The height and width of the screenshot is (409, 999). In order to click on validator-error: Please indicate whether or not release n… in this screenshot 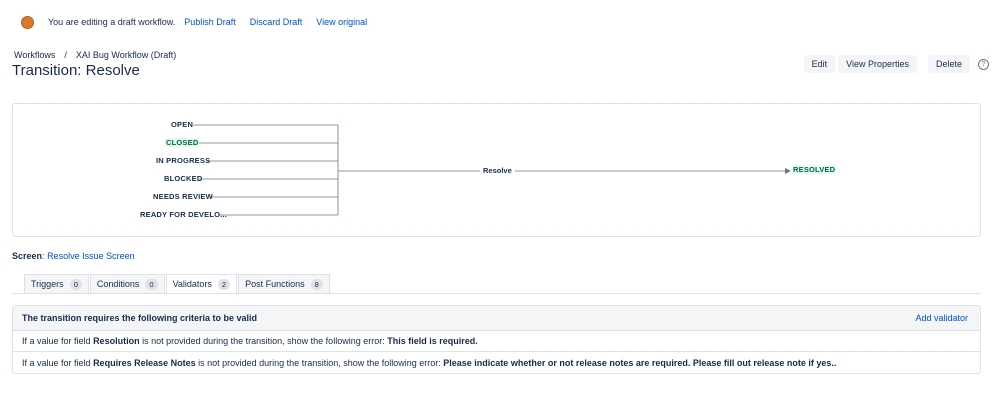, I will do `click(640, 362)`.